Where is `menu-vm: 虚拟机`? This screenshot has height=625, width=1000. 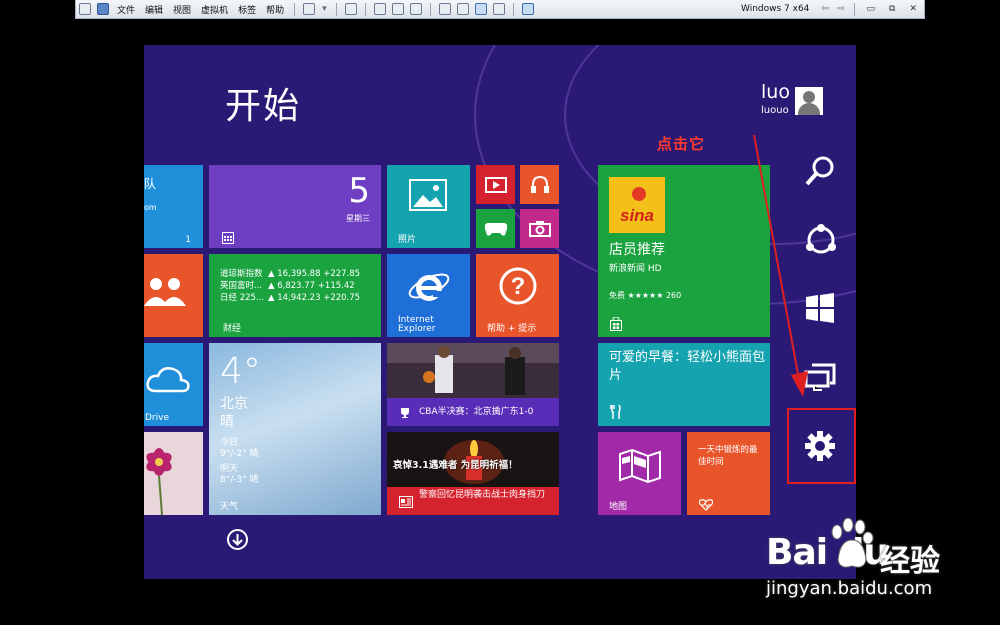 menu-vm: 虚拟机 is located at coordinates (214, 9).